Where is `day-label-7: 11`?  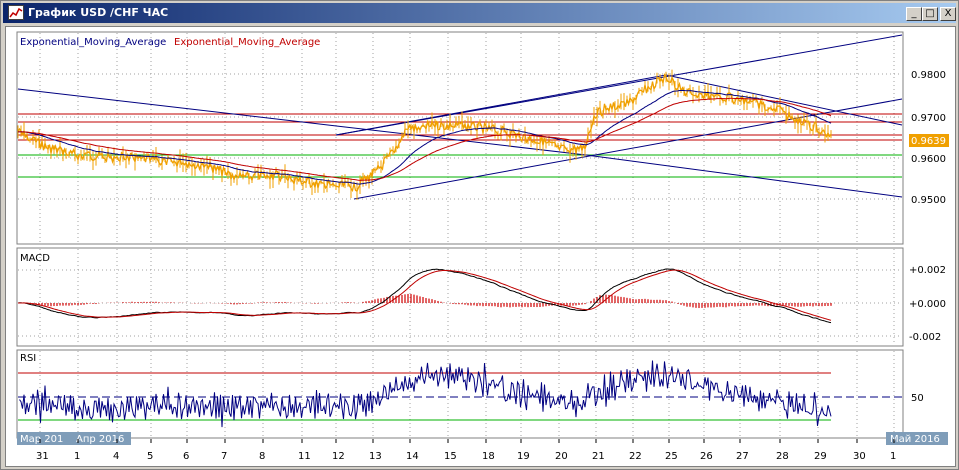 day-label-7: 11 is located at coordinates (304, 456).